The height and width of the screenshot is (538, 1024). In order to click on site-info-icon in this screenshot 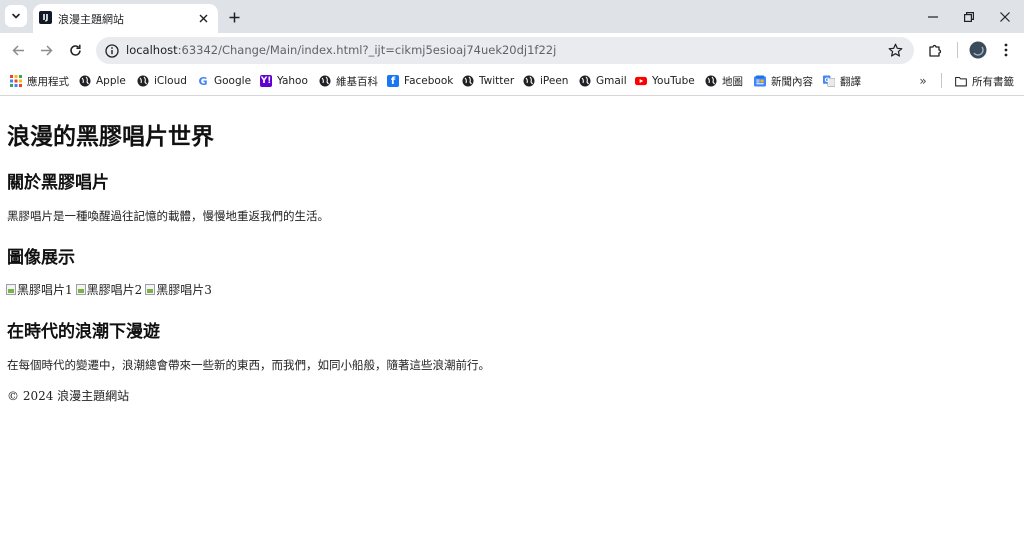, I will do `click(111, 50)`.